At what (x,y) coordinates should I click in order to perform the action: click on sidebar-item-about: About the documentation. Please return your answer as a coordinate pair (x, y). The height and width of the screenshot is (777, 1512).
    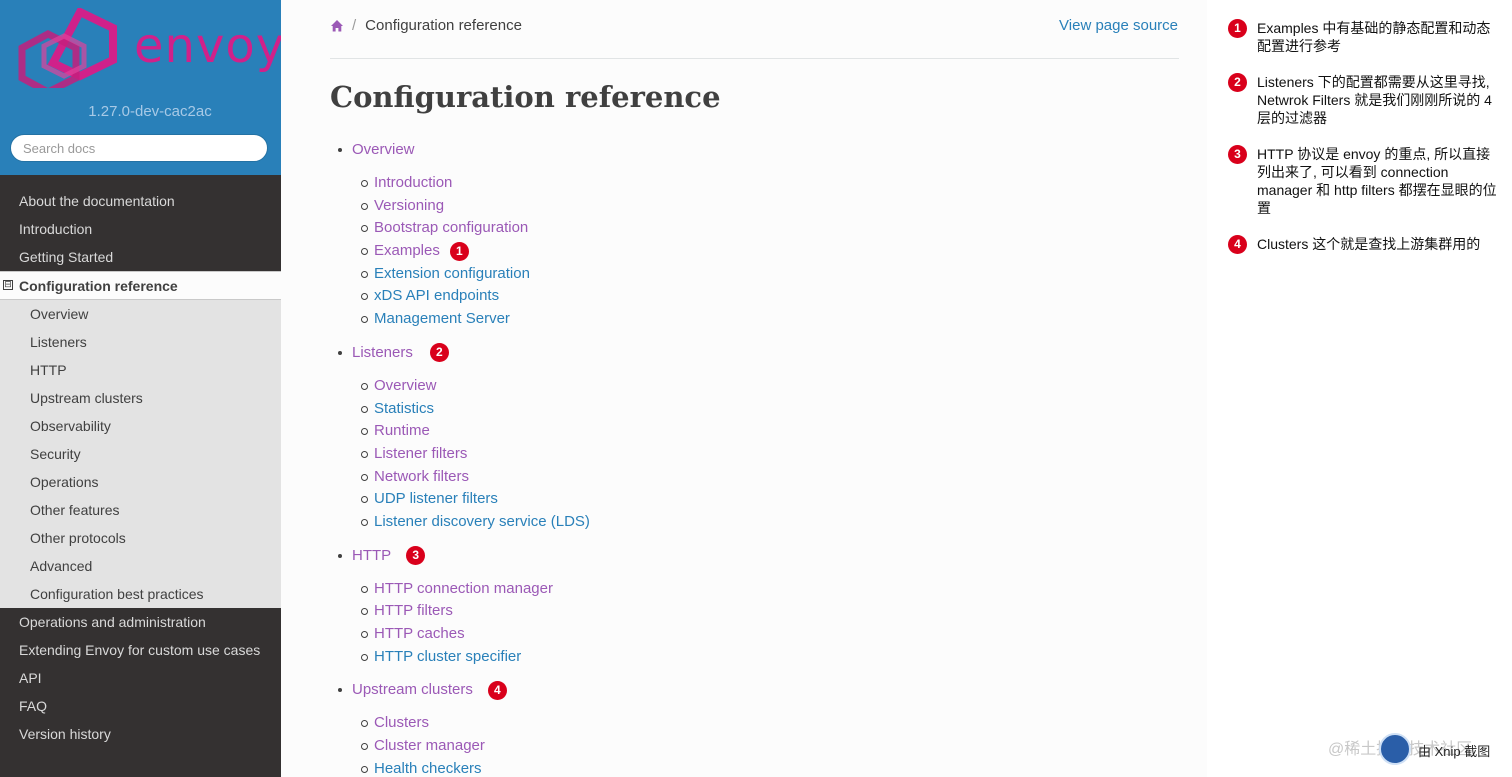
    Looking at the image, I should click on (140, 201).